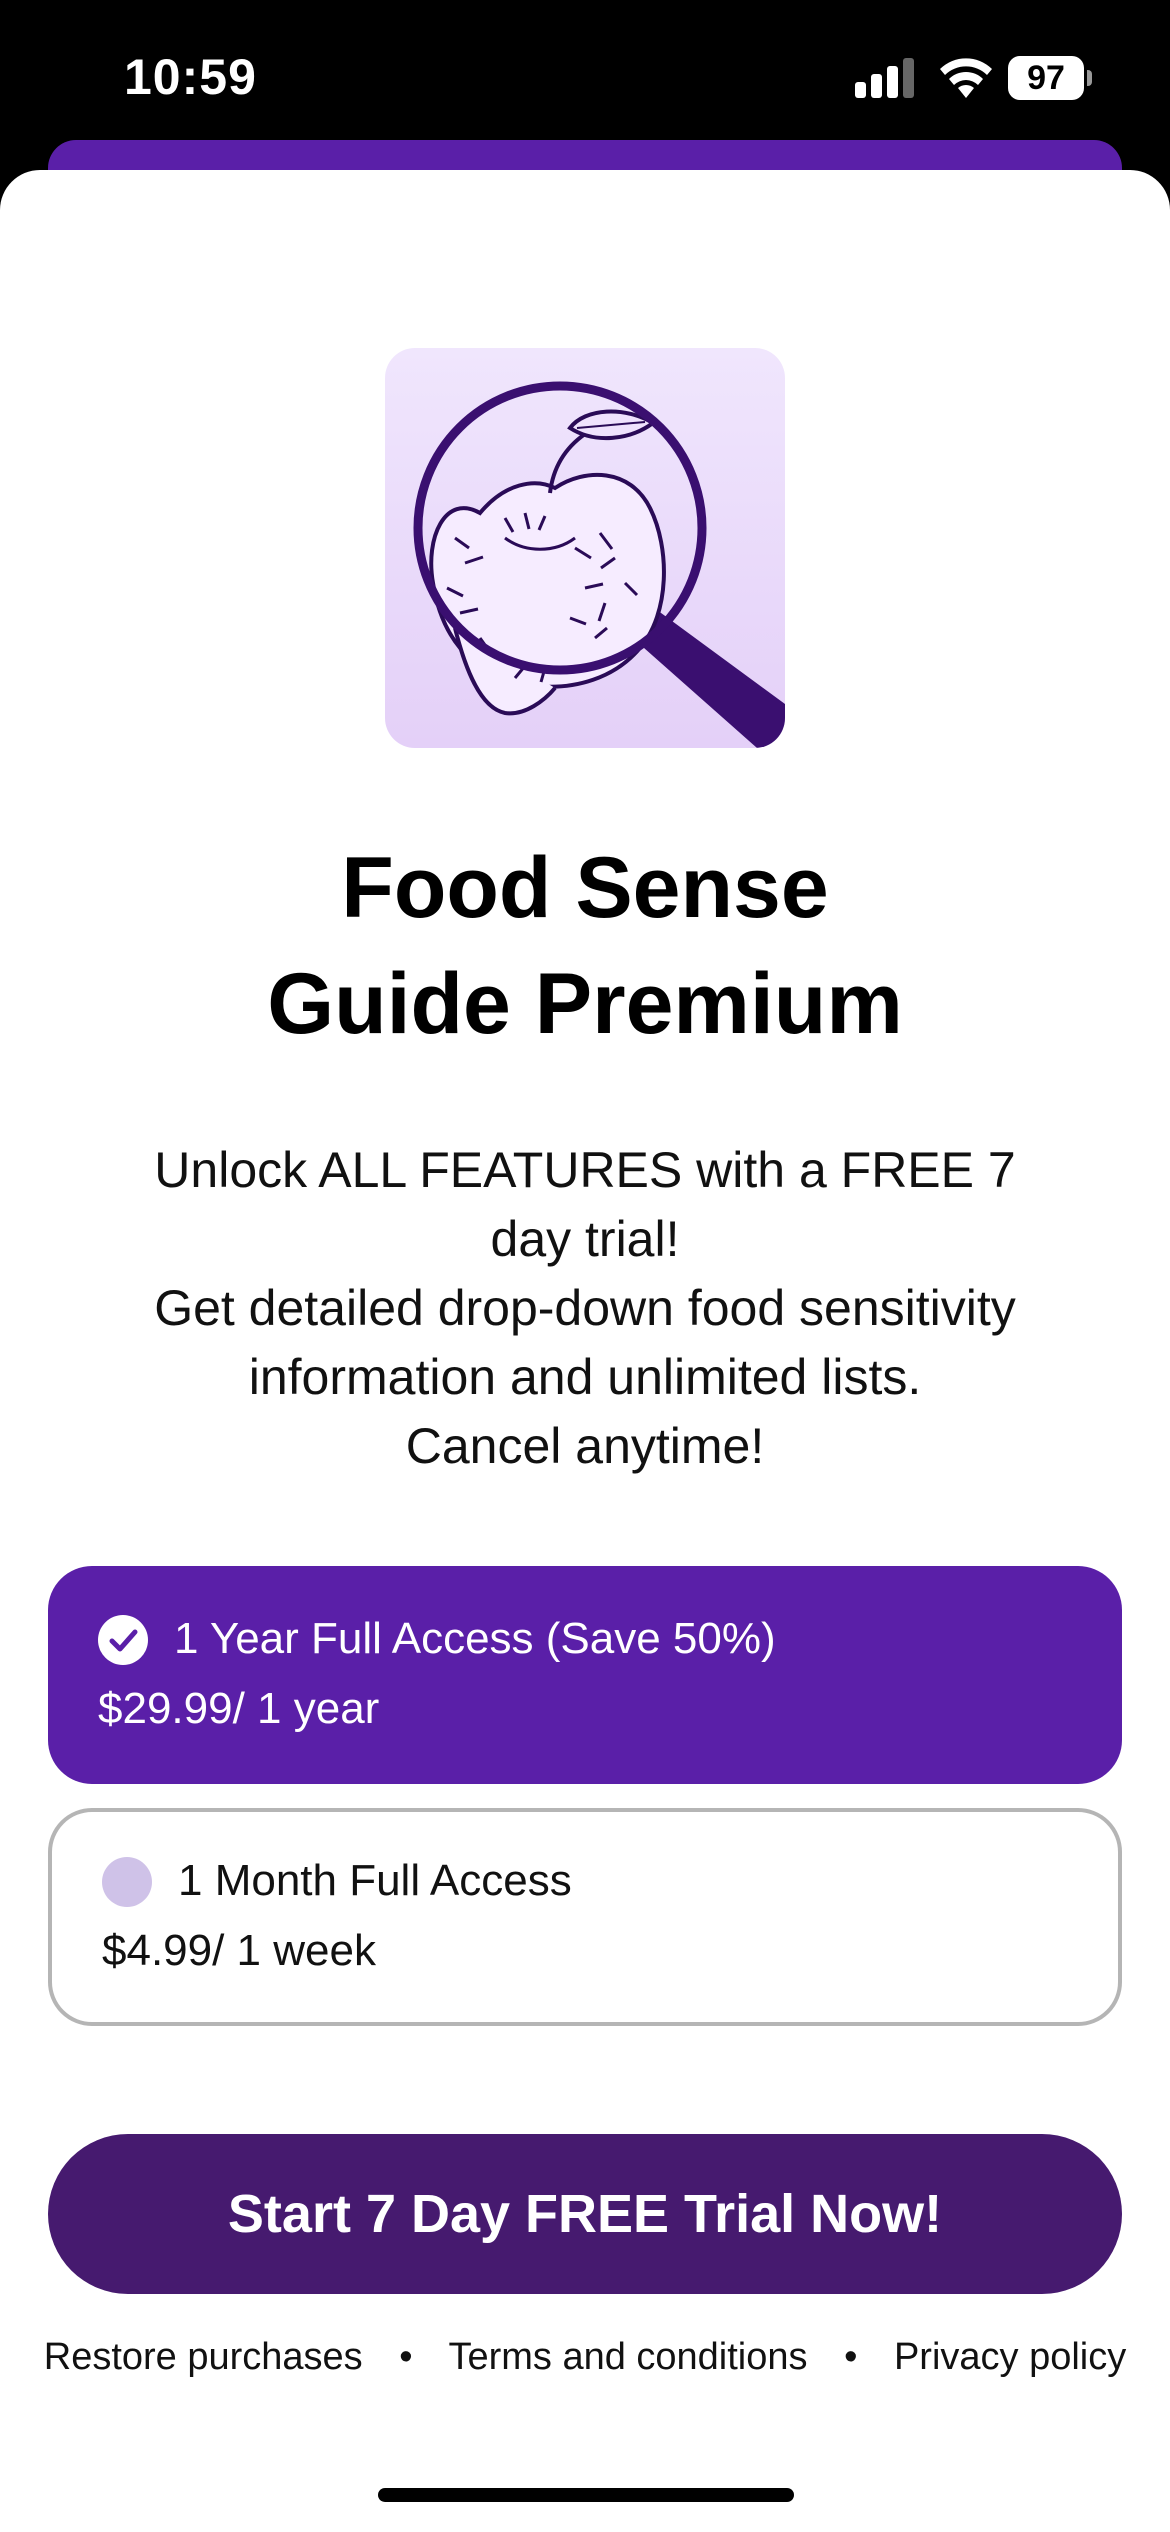 Image resolution: width=1170 pixels, height=2532 pixels. I want to click on battery-icon: 97, so click(1051, 78).